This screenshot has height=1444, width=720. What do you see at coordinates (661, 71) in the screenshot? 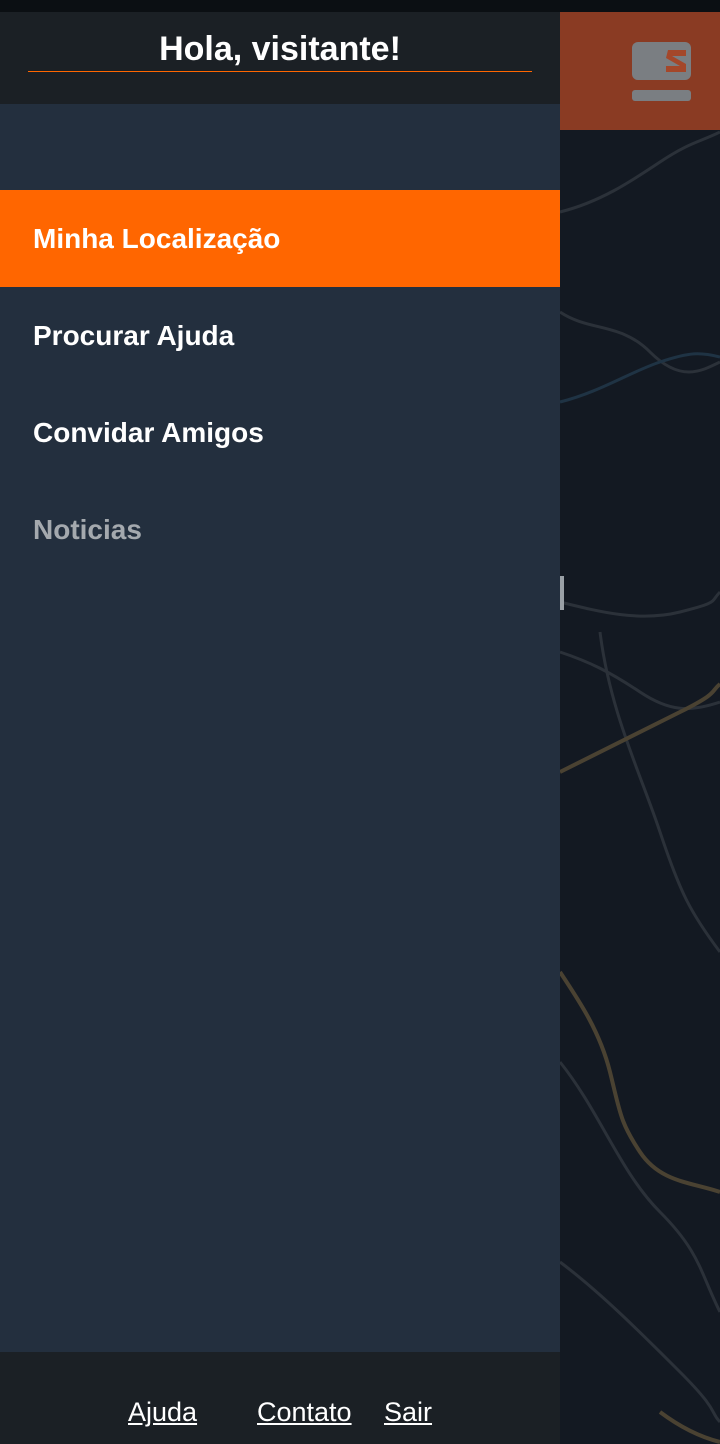
I see `seat-logo-icon` at bounding box center [661, 71].